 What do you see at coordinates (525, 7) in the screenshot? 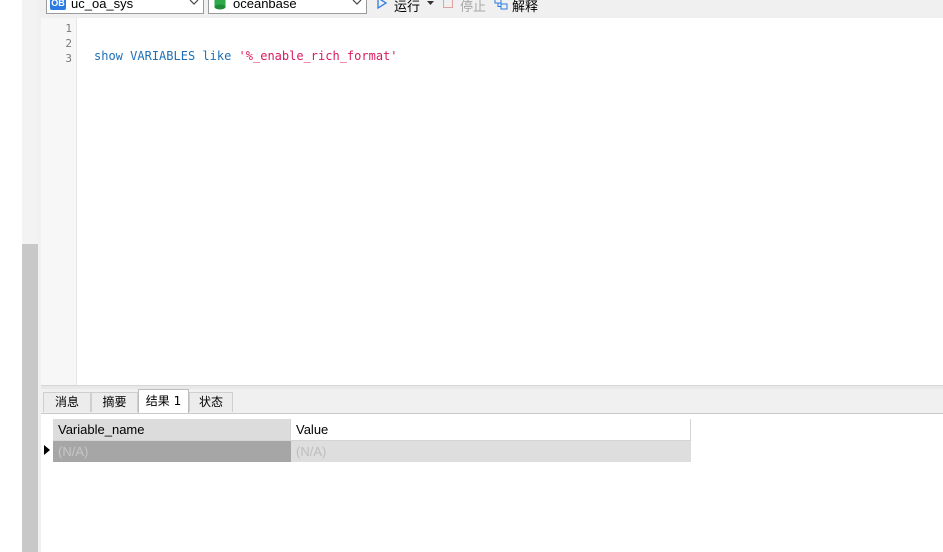
I see `explain-button-label: 解释` at bounding box center [525, 7].